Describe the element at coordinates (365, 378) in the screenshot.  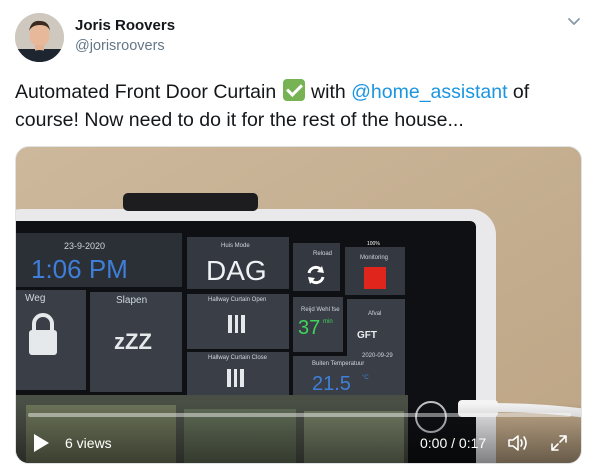
I see `tile-buiten-temp-unit: °C` at that location.